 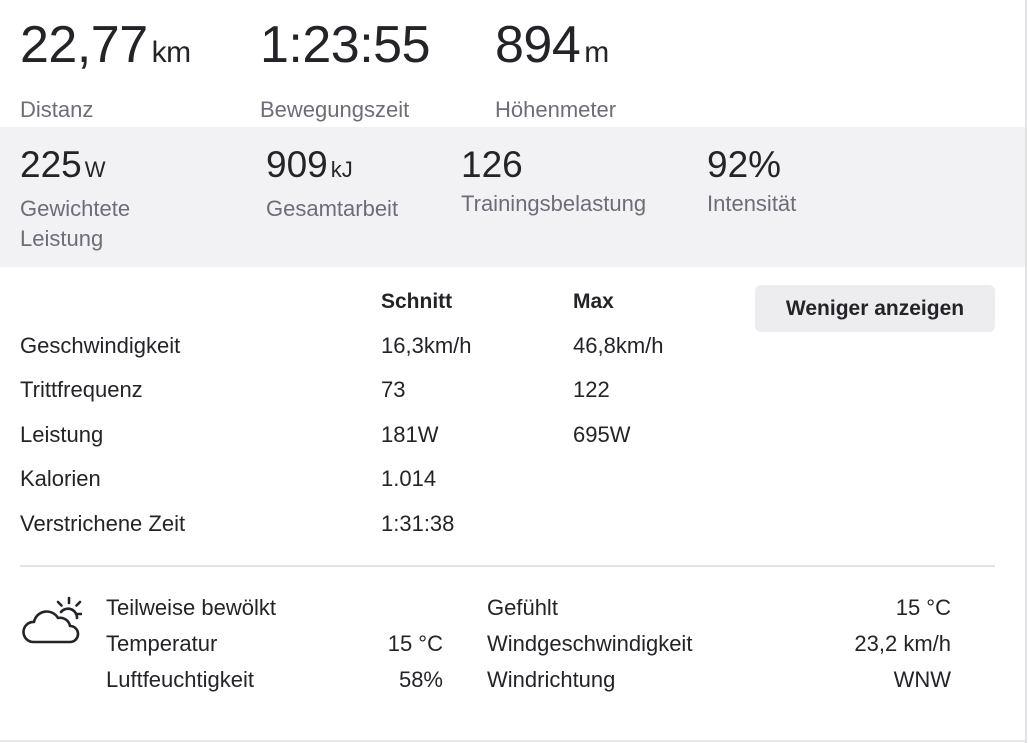 What do you see at coordinates (593, 301) in the screenshot?
I see `column-header-max: Max` at bounding box center [593, 301].